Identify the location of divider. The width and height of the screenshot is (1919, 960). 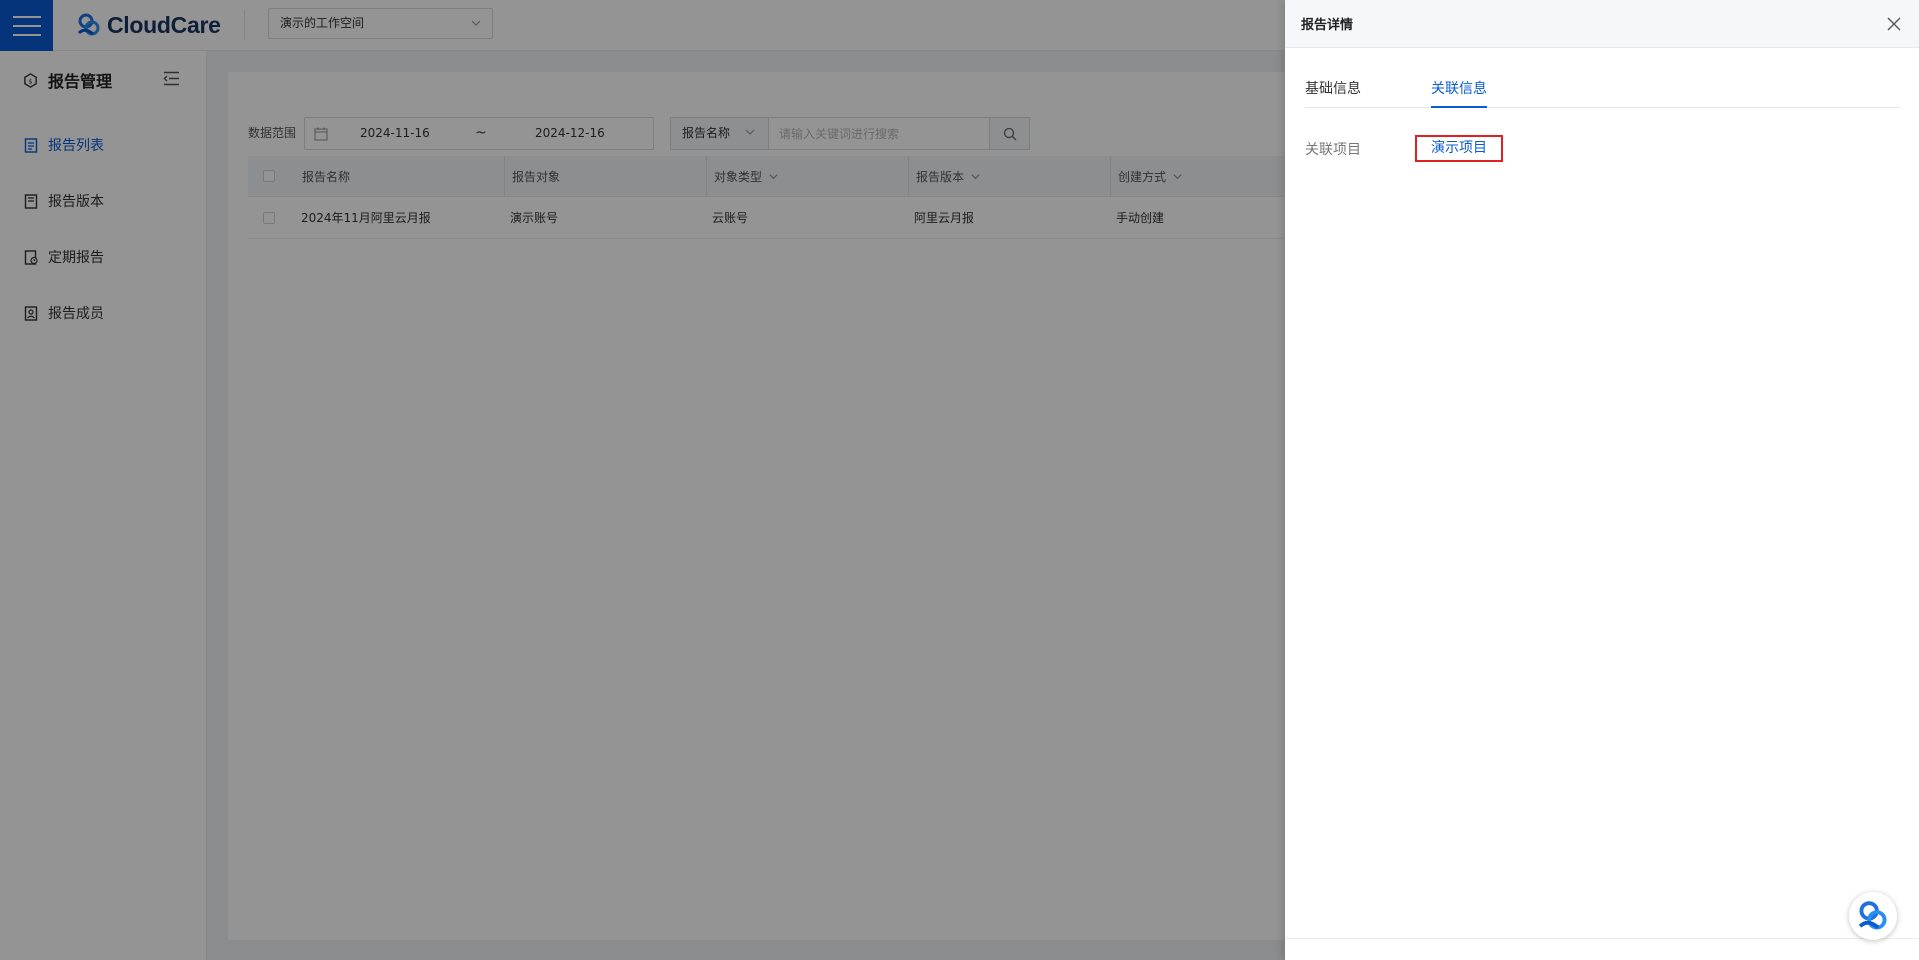
(1602, 938).